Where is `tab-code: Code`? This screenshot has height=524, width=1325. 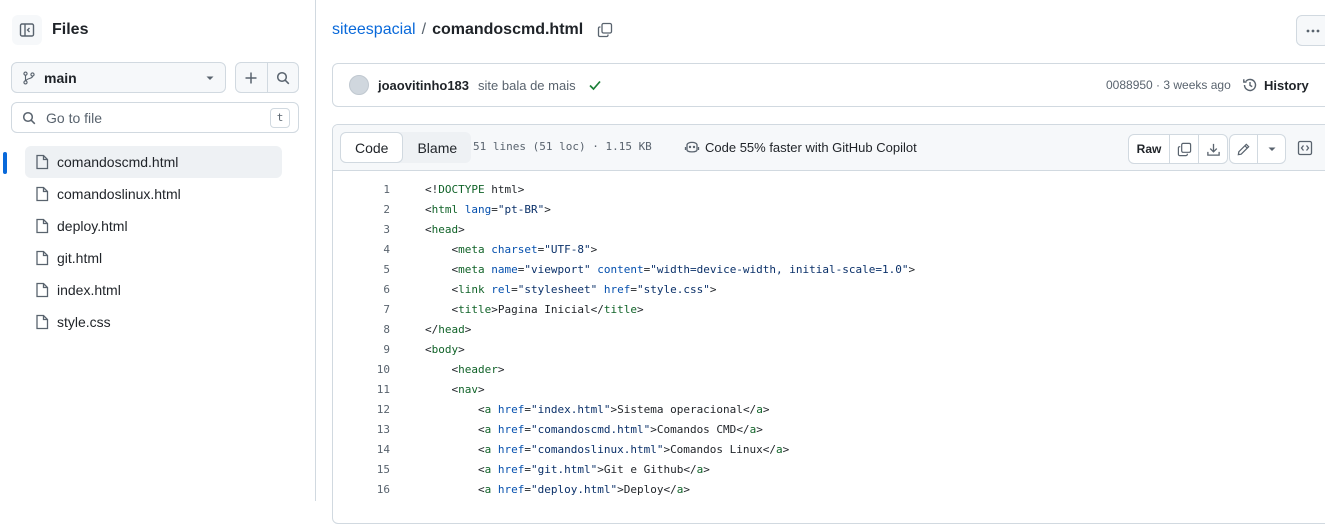 tab-code: Code is located at coordinates (372, 147).